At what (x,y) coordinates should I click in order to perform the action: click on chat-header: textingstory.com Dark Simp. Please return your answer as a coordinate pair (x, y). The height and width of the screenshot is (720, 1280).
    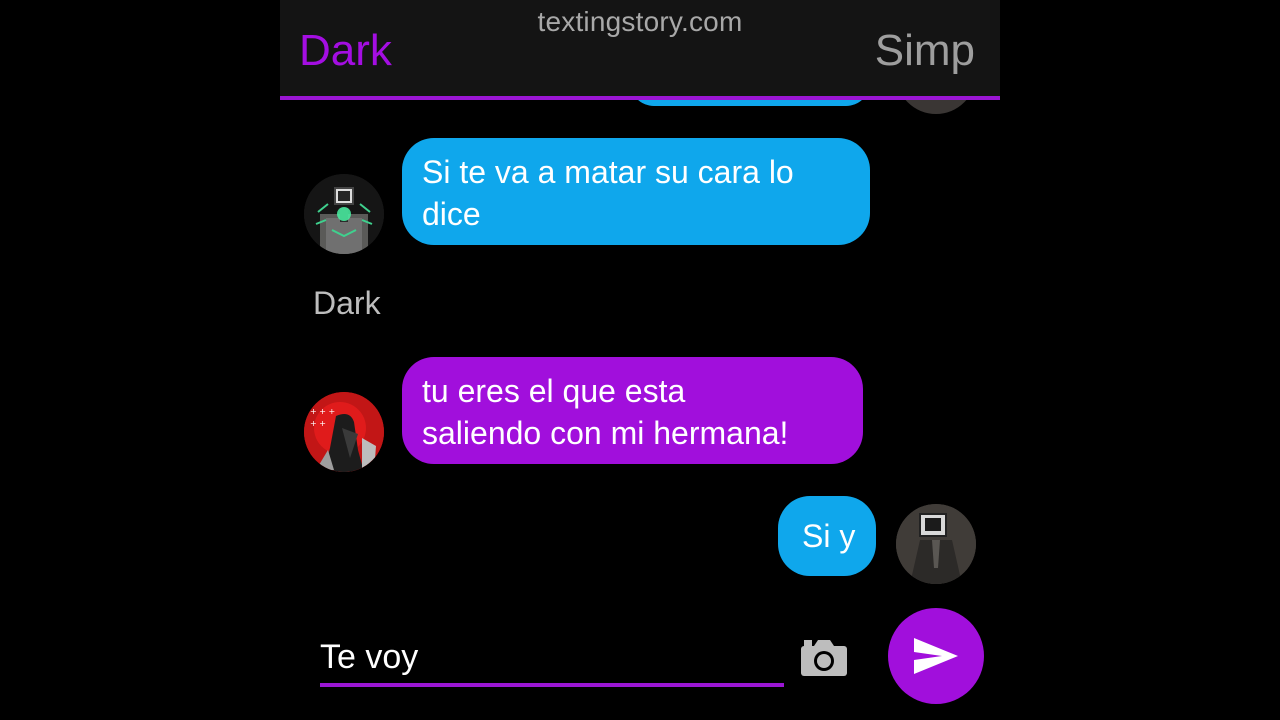
    Looking at the image, I should click on (640, 50).